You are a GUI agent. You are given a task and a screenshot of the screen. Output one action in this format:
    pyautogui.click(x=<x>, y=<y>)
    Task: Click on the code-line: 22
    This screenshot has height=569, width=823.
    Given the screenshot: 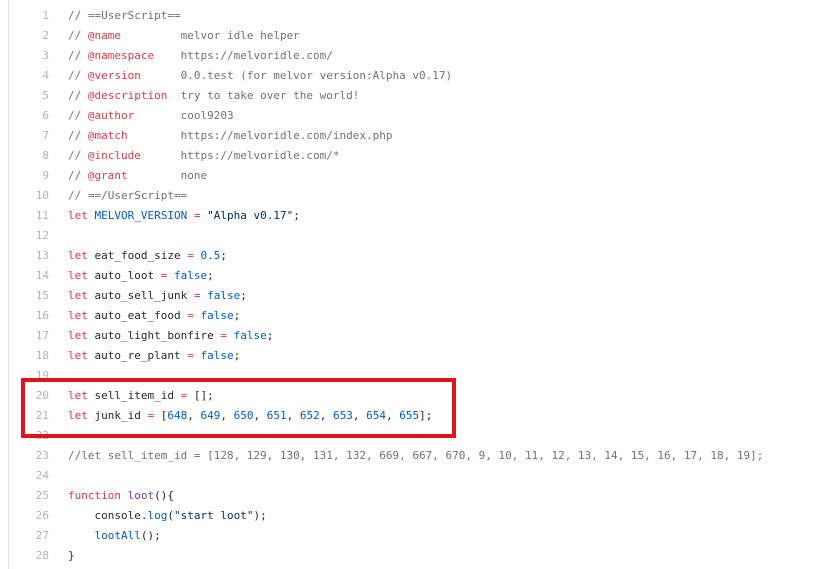 What is the action you would take?
    pyautogui.click(x=416, y=436)
    